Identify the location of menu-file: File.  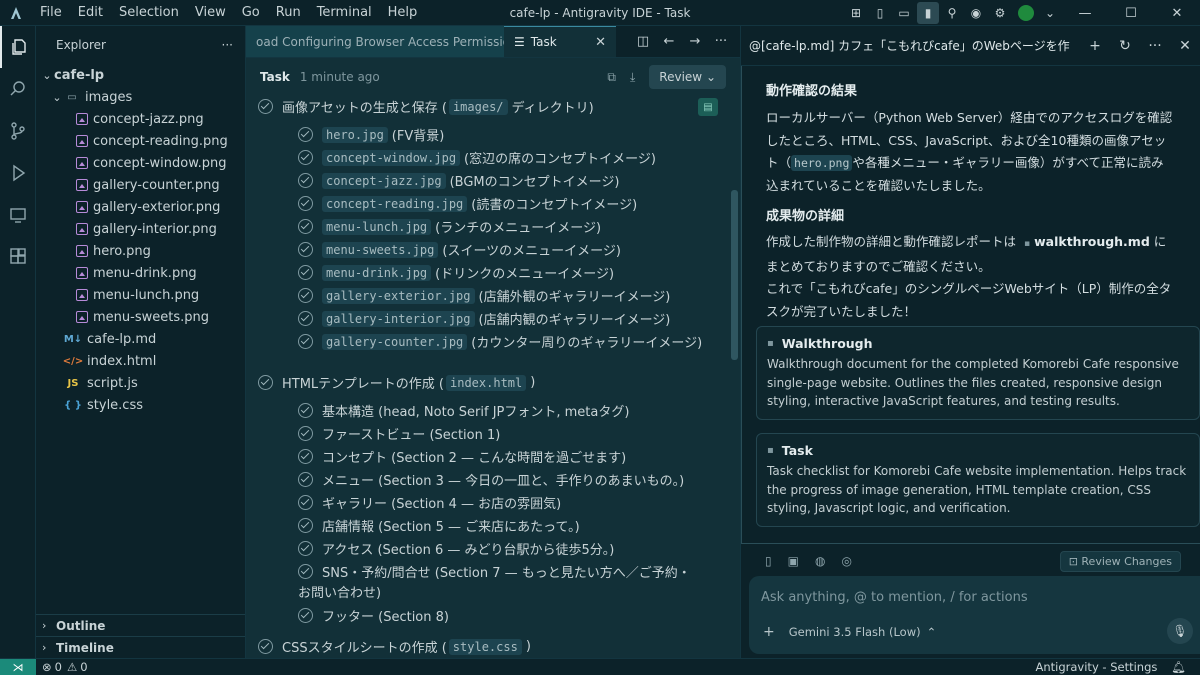
(51, 13).